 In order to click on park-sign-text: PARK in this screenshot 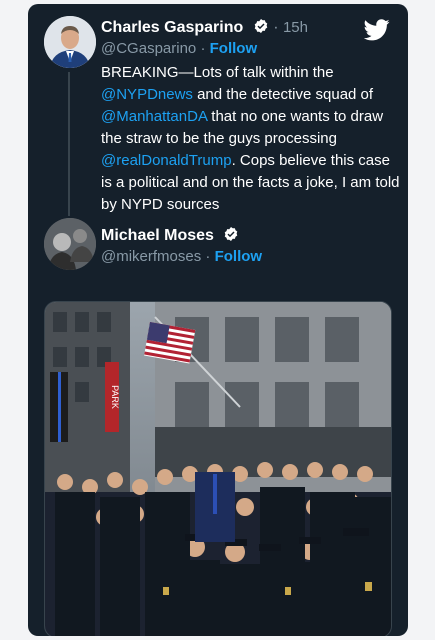, I will do `click(115, 397)`.